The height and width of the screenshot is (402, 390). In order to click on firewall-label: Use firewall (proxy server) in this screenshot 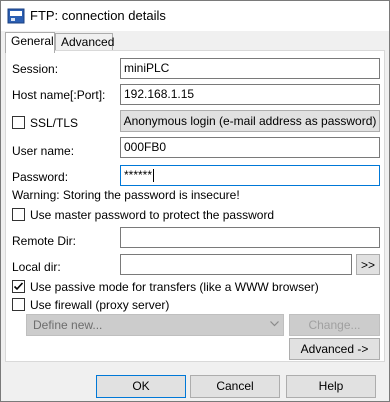, I will do `click(100, 305)`.